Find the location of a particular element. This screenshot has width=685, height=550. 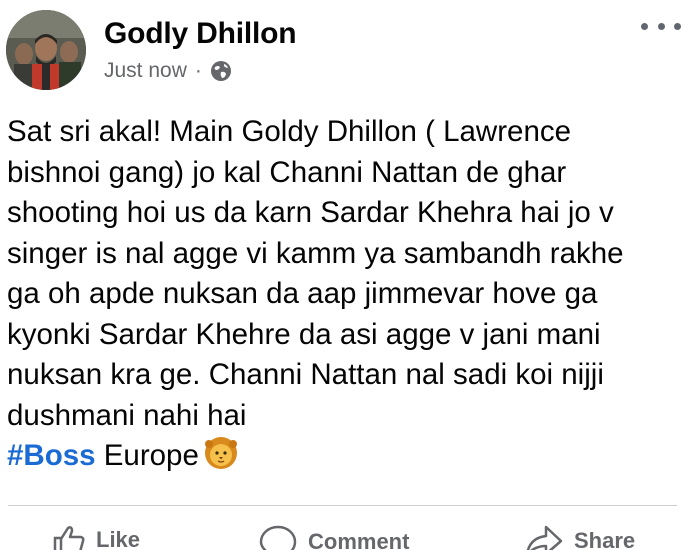

avatar is located at coordinates (46, 50).